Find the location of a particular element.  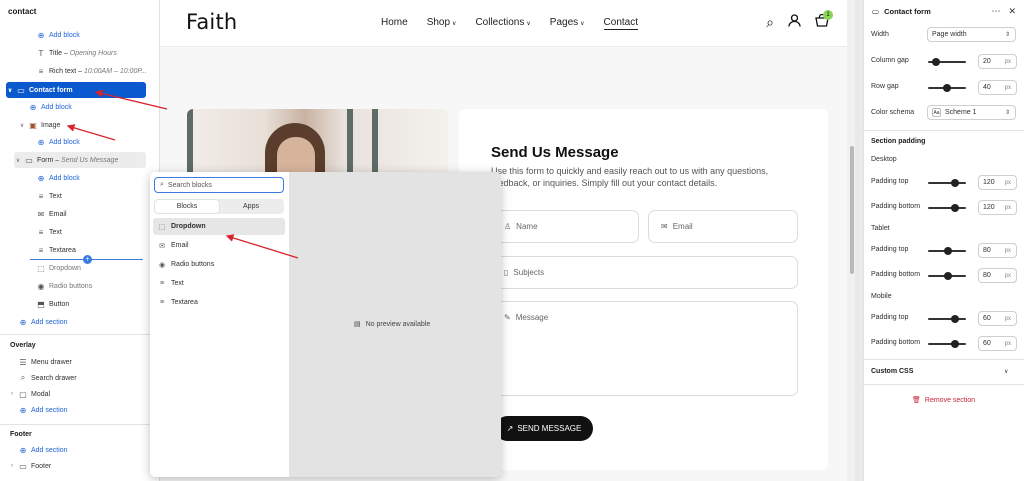

section-footer: › ▭ Footer is located at coordinates (83, 466).